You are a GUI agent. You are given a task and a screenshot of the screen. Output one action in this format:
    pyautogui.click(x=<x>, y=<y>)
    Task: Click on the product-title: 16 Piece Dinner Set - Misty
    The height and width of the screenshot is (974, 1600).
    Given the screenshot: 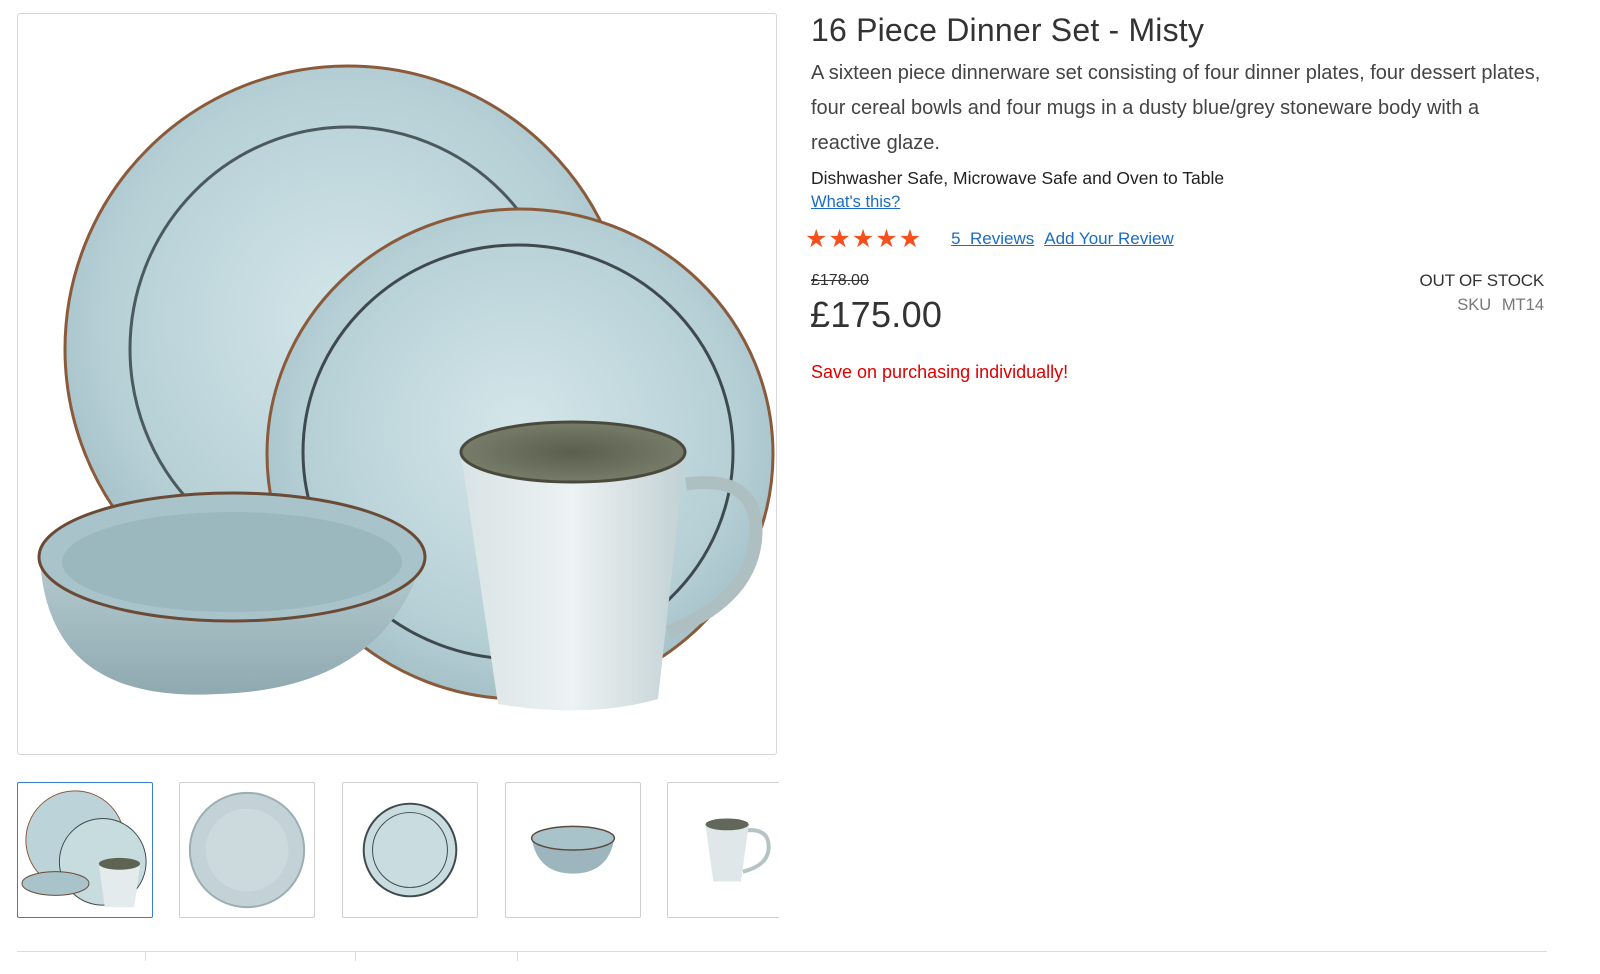 What is the action you would take?
    pyautogui.click(x=1008, y=30)
    